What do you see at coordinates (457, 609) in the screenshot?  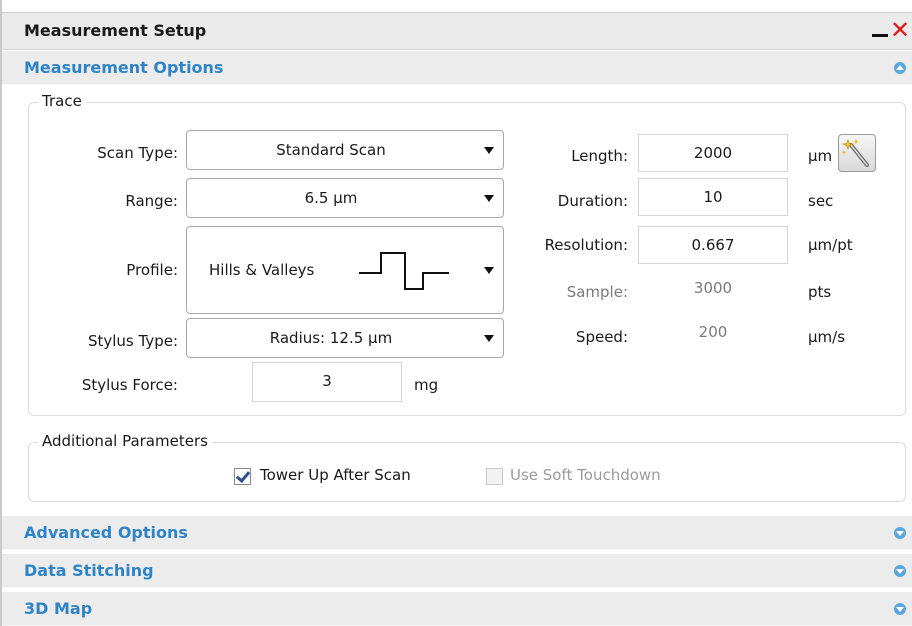 I see `section-3d-map: 3D Map` at bounding box center [457, 609].